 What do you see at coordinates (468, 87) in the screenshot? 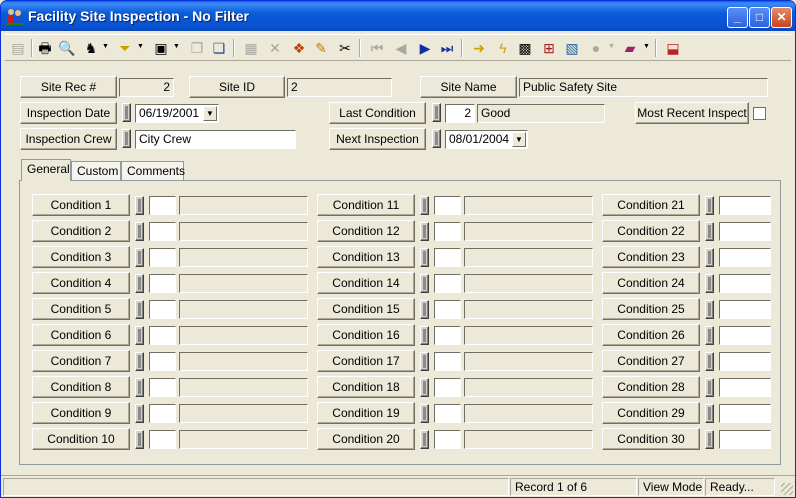
I see `site-name-button: Site Name` at bounding box center [468, 87].